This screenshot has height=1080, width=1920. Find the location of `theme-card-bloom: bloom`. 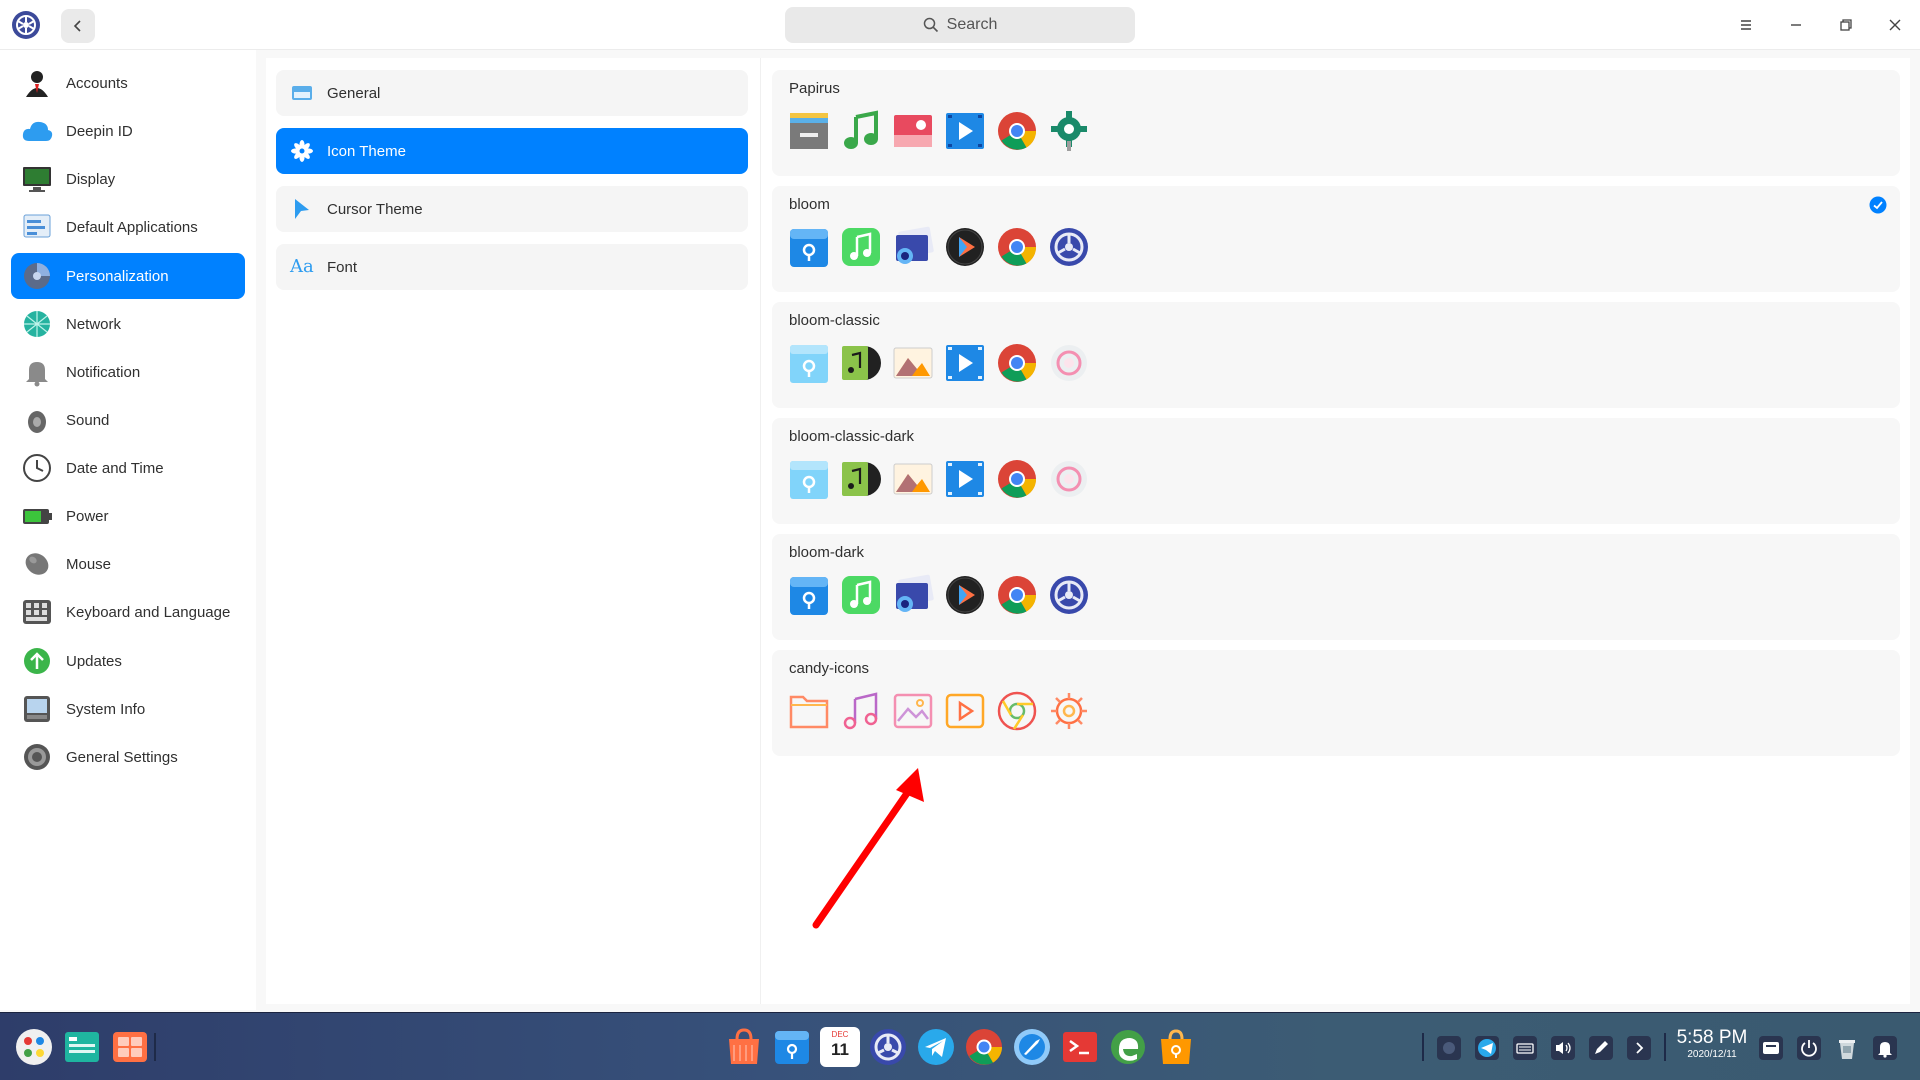

theme-card-bloom: bloom is located at coordinates (1336, 239).